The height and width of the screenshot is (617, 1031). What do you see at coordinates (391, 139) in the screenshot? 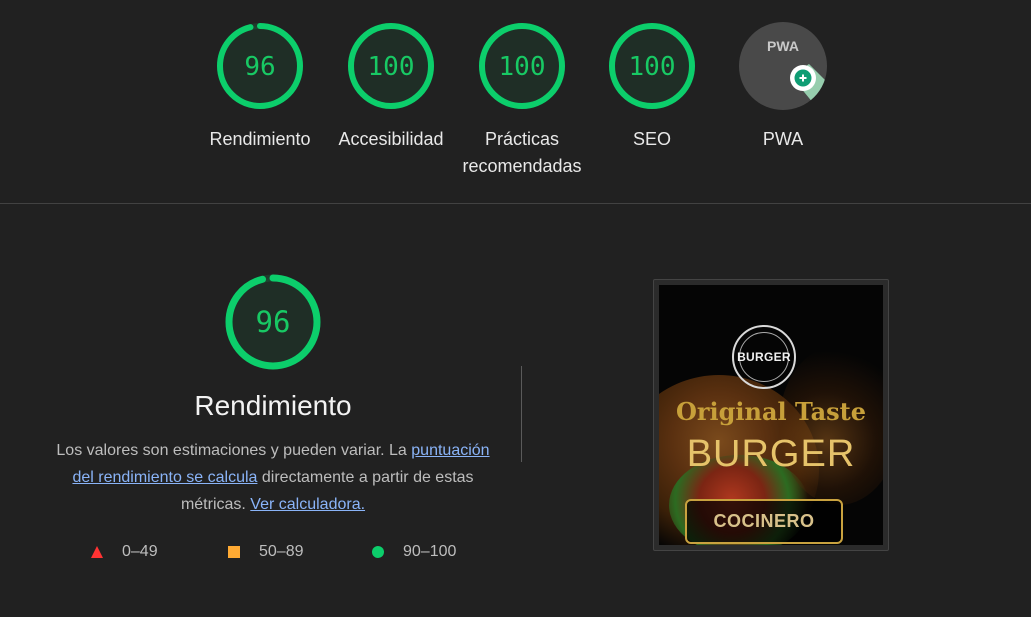
I see `gauge-accessibility-label: Accesibilidad` at bounding box center [391, 139].